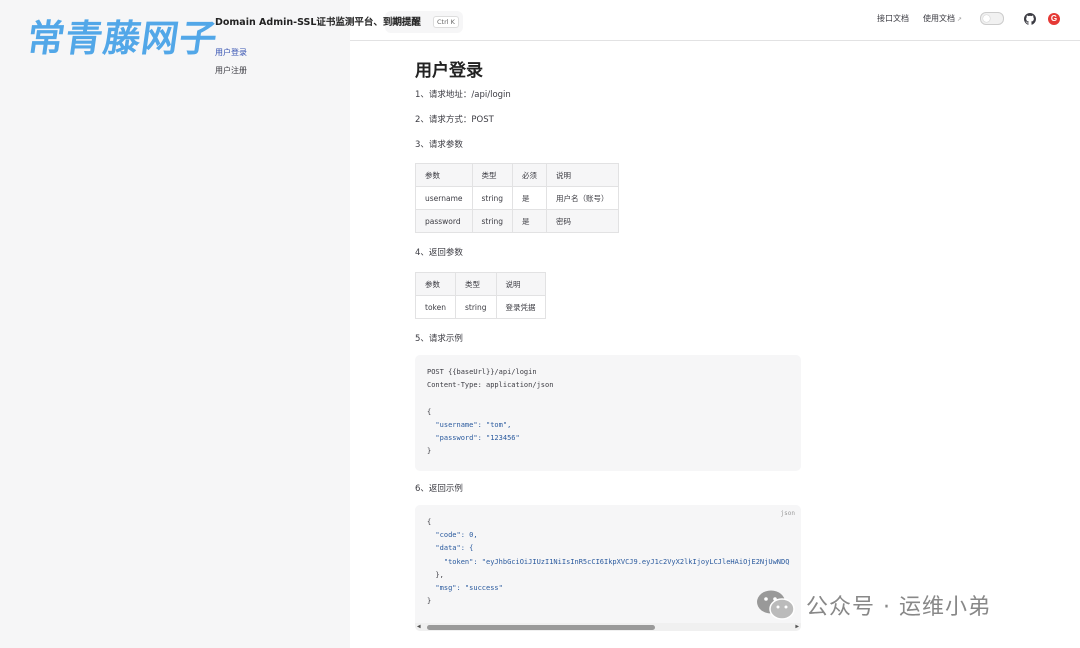  What do you see at coordinates (231, 56) in the screenshot?
I see `sidebar-item-user-login: 用户登录` at bounding box center [231, 56].